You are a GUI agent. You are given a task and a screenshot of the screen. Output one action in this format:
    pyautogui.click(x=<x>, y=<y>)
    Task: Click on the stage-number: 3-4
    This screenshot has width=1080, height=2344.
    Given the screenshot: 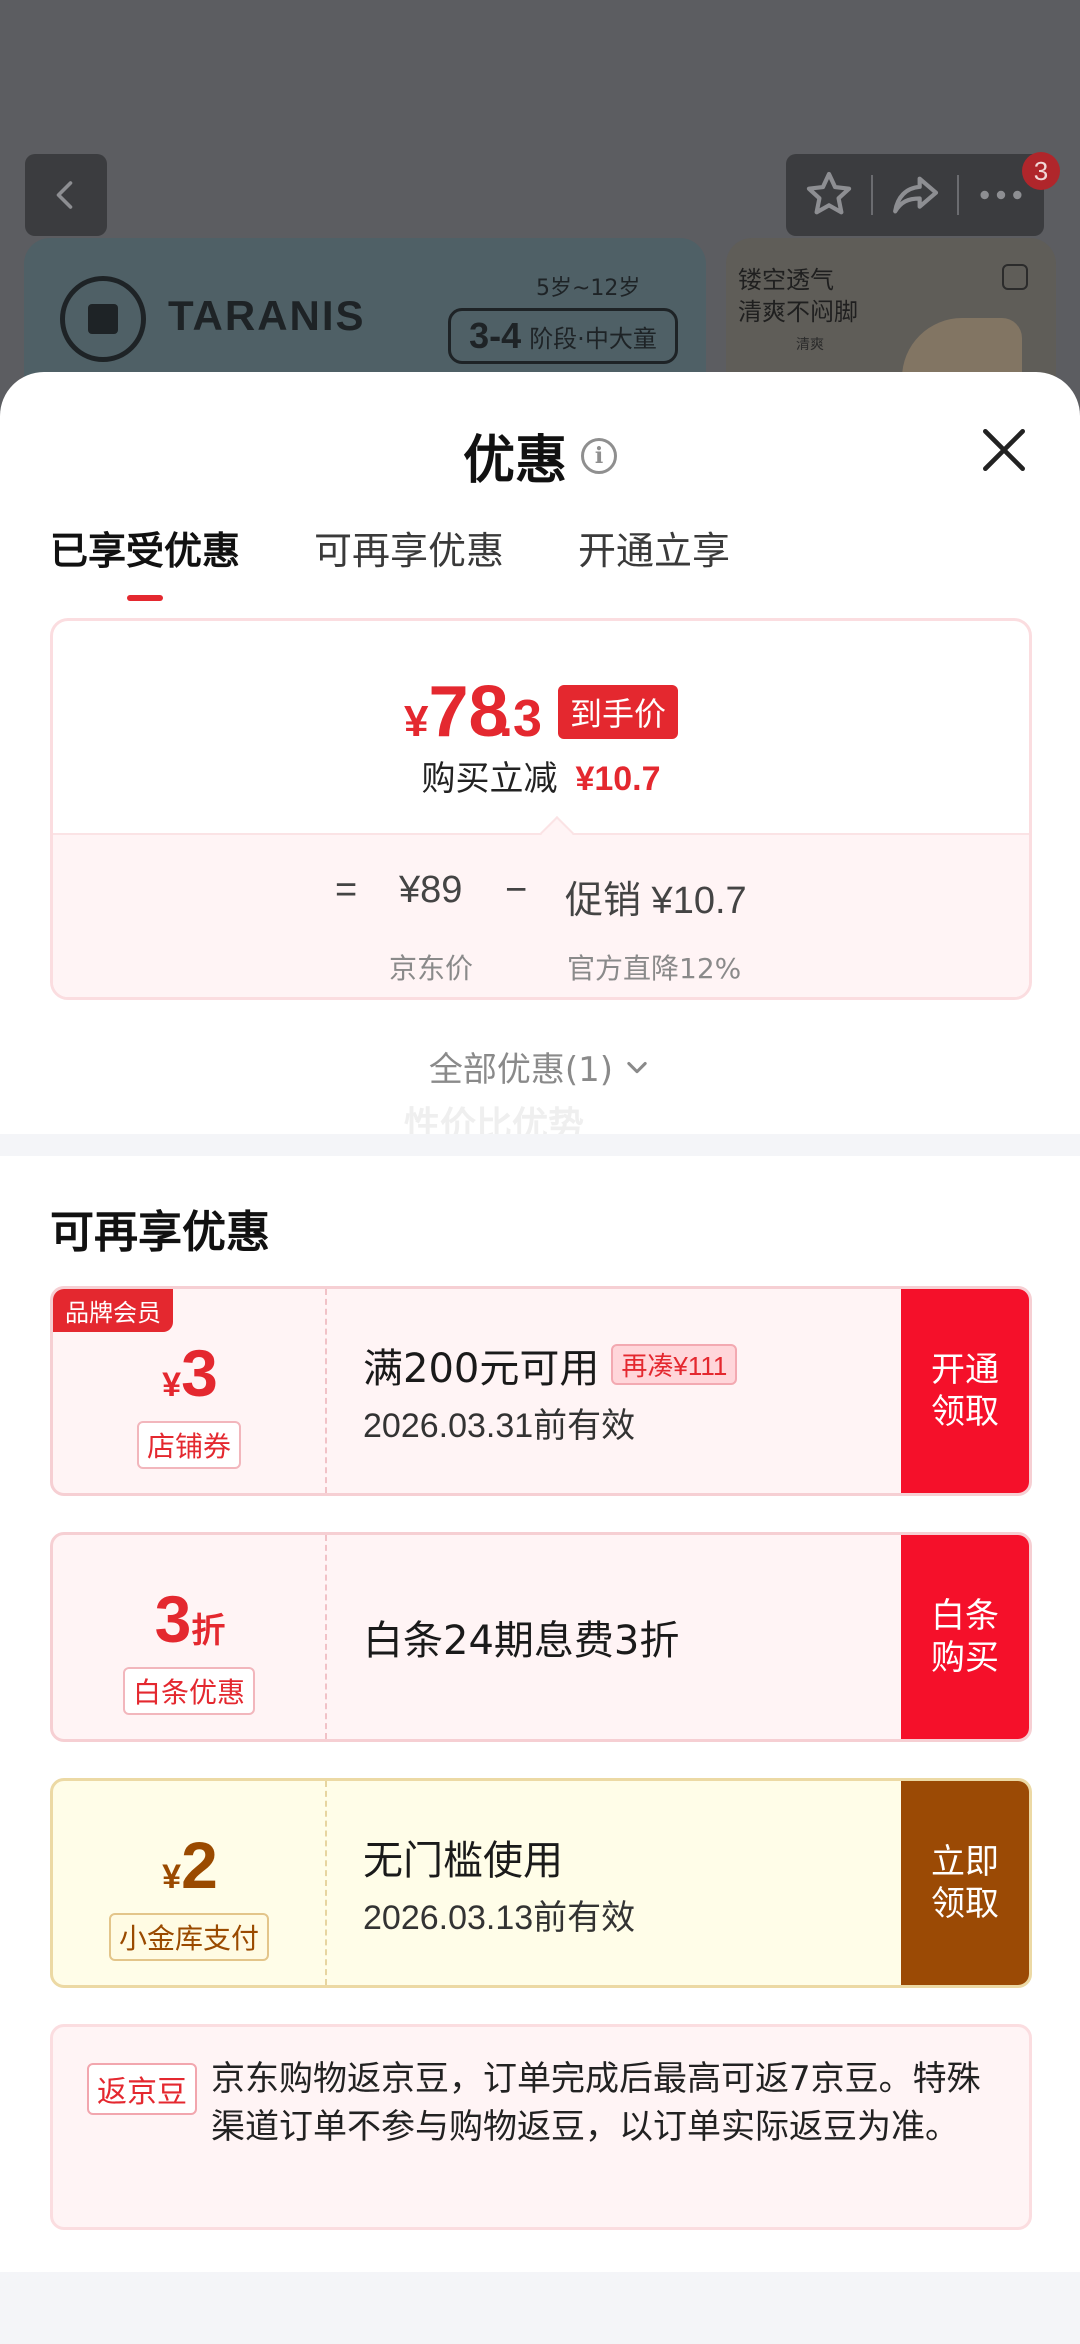 What is the action you would take?
    pyautogui.click(x=495, y=335)
    